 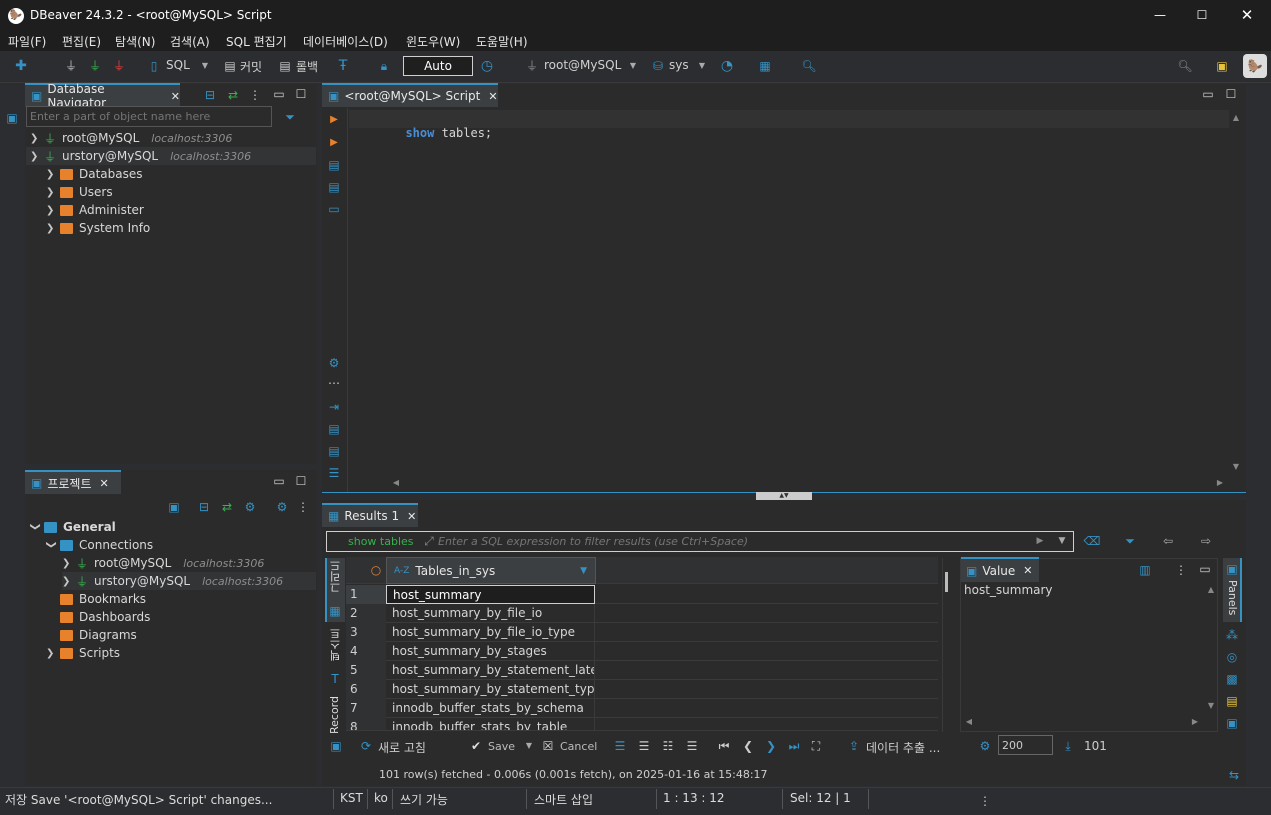 What do you see at coordinates (21, 66) in the screenshot?
I see `new-connection-icon: ✚` at bounding box center [21, 66].